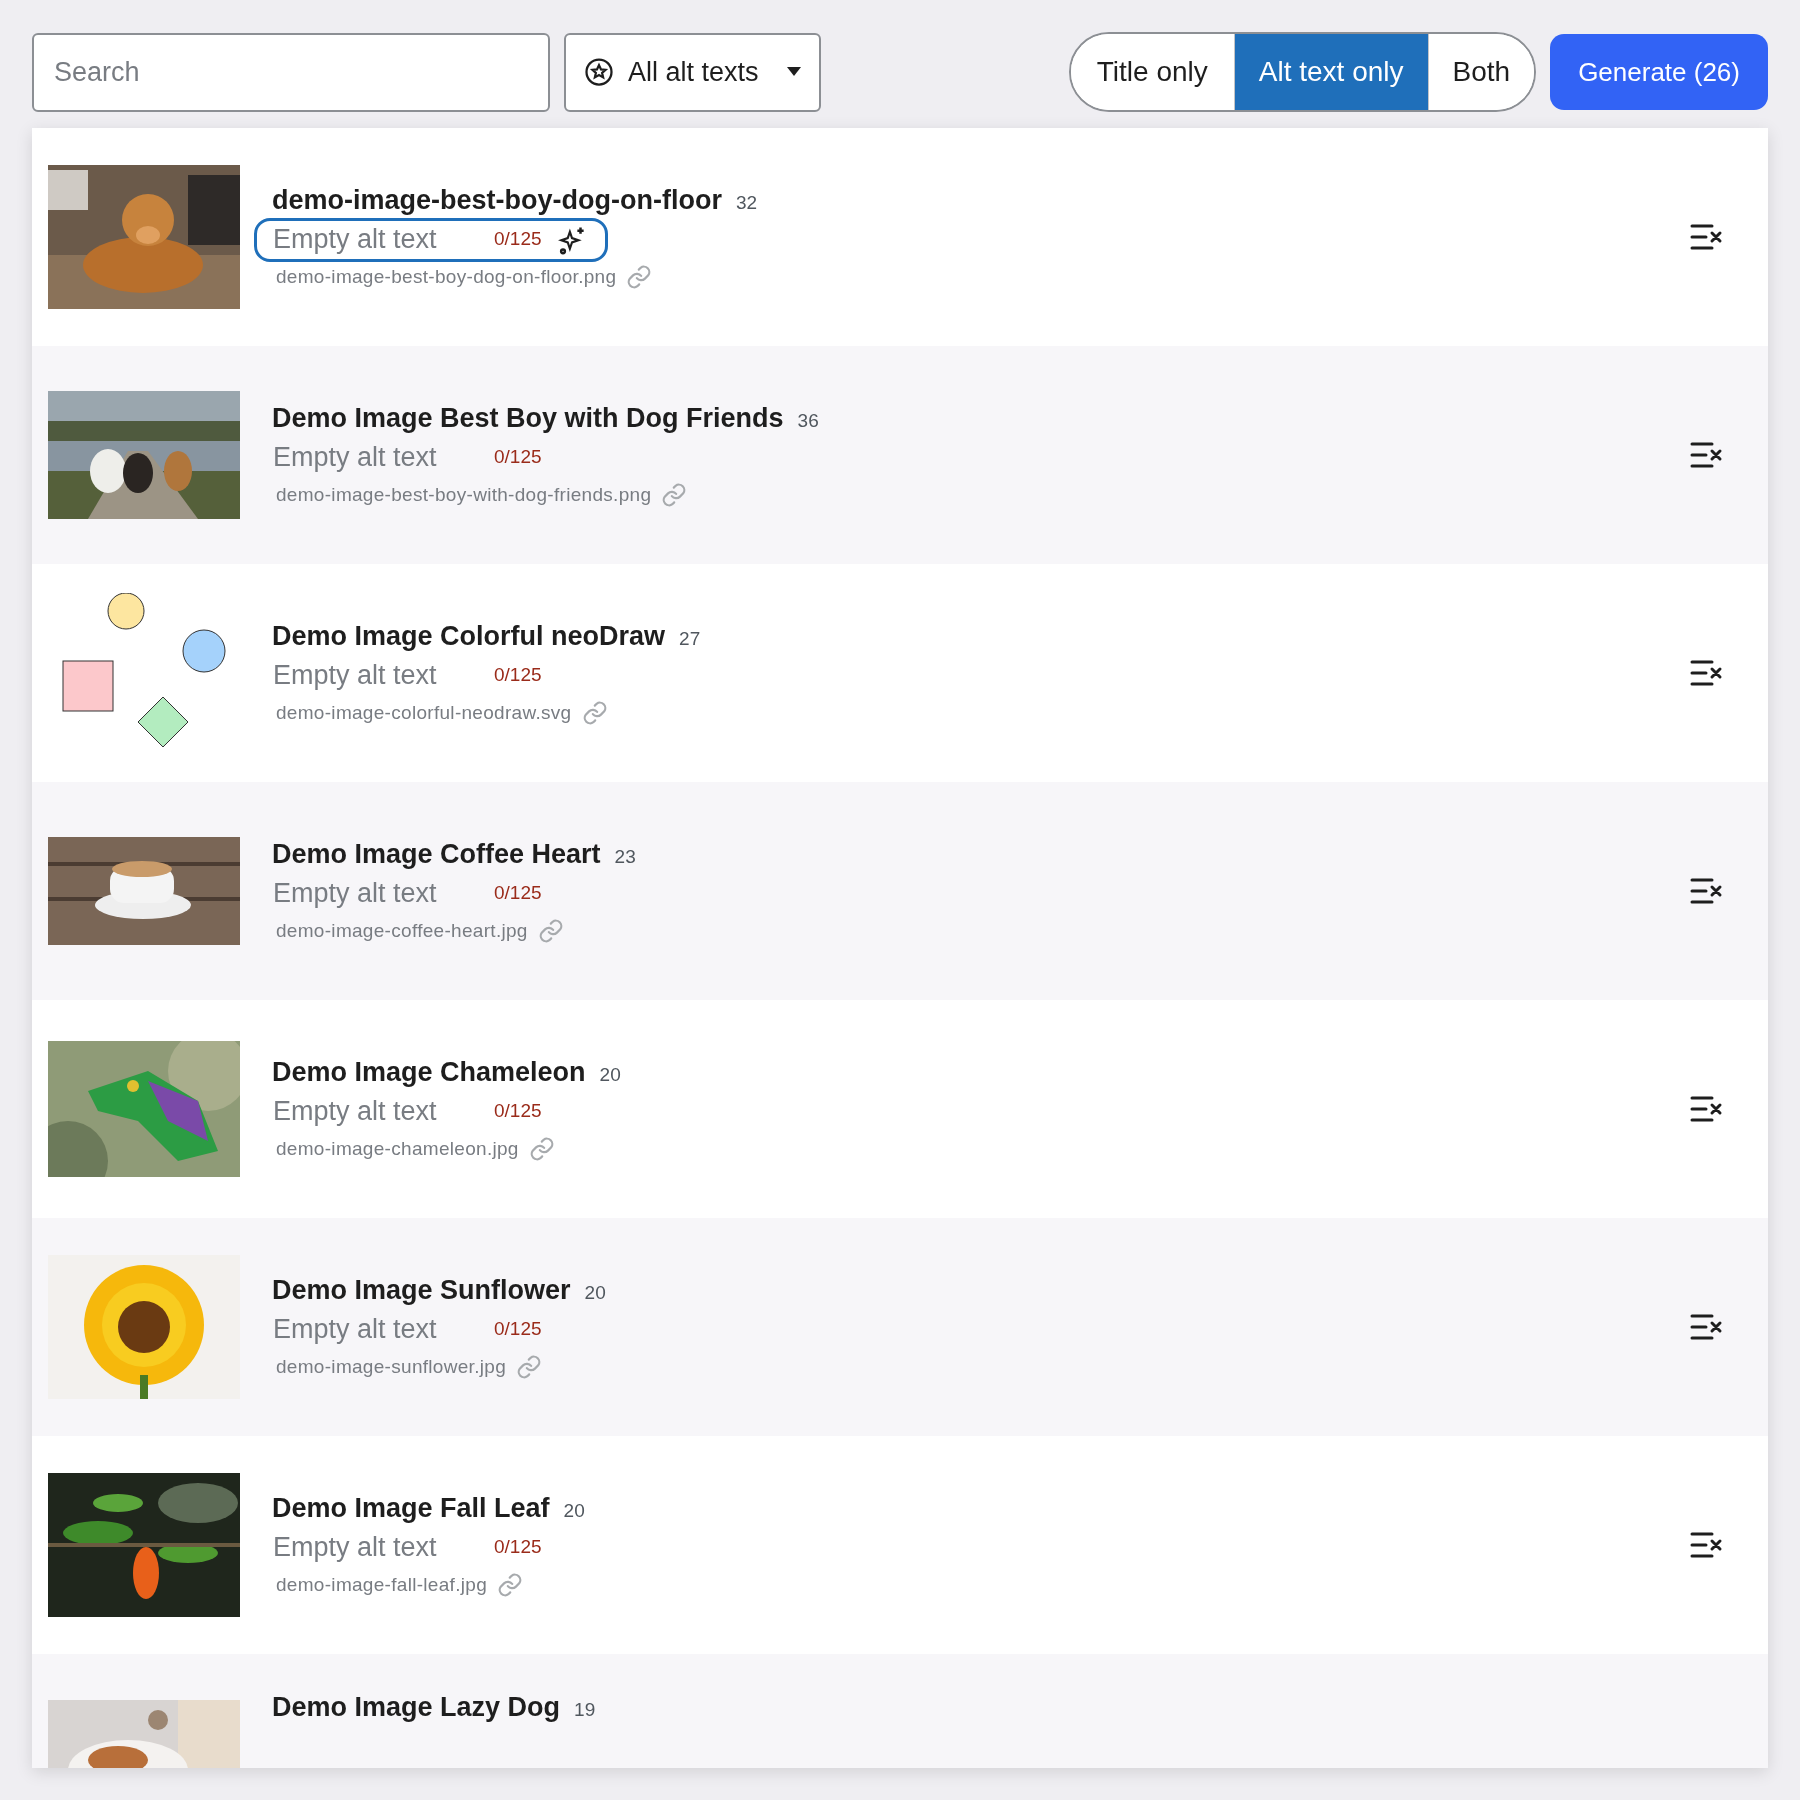  What do you see at coordinates (469, 636) in the screenshot?
I see `image-title: Demo Image Colorful neoDraw` at bounding box center [469, 636].